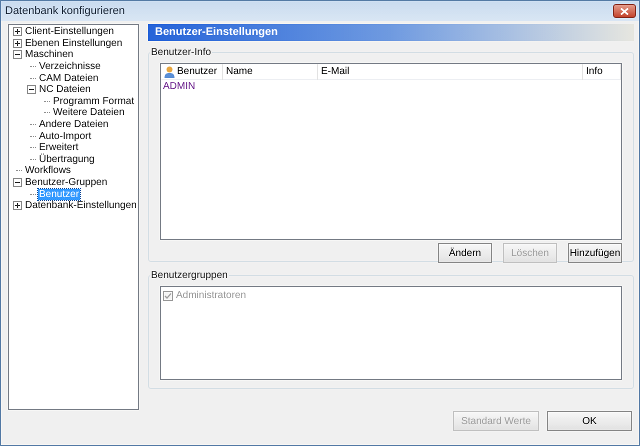 This screenshot has width=640, height=446. I want to click on column-header: Name, so click(239, 71).